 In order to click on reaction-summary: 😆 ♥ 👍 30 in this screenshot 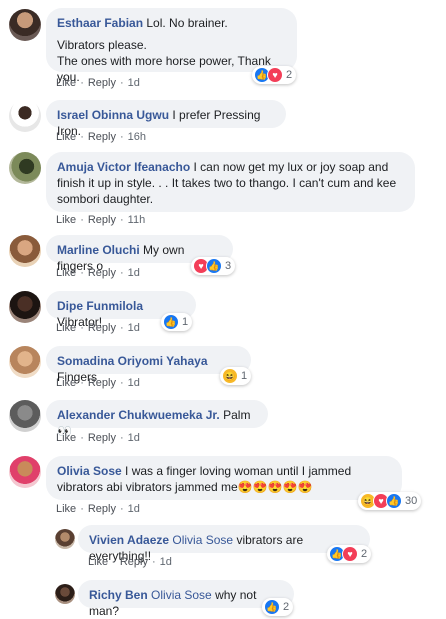, I will do `click(390, 501)`.